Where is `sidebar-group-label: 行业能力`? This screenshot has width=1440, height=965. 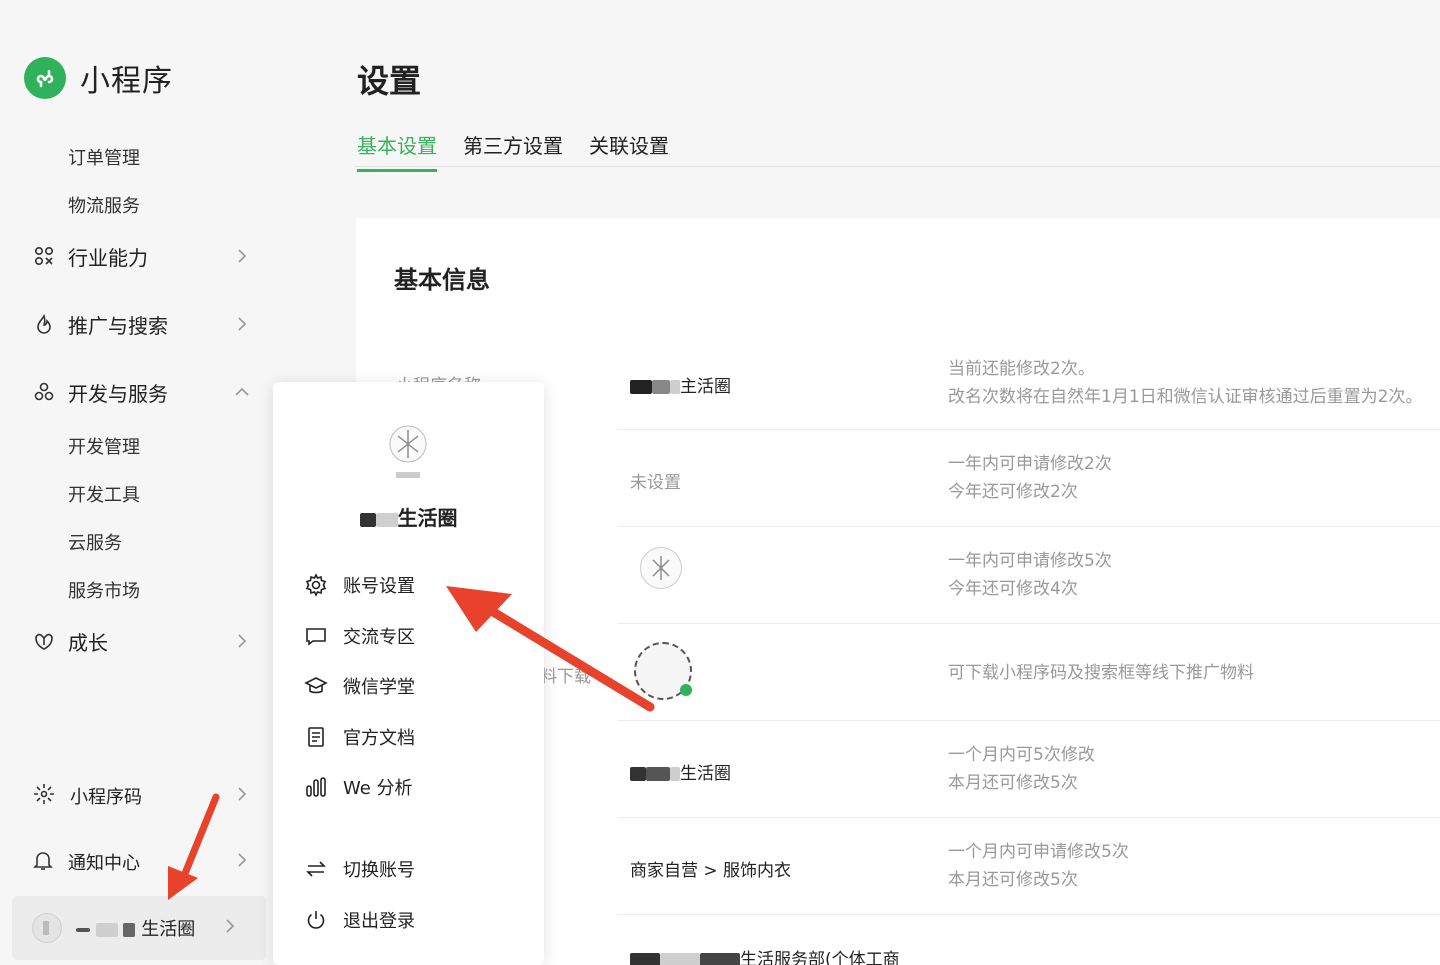 sidebar-group-label: 行业能力 is located at coordinates (108, 257).